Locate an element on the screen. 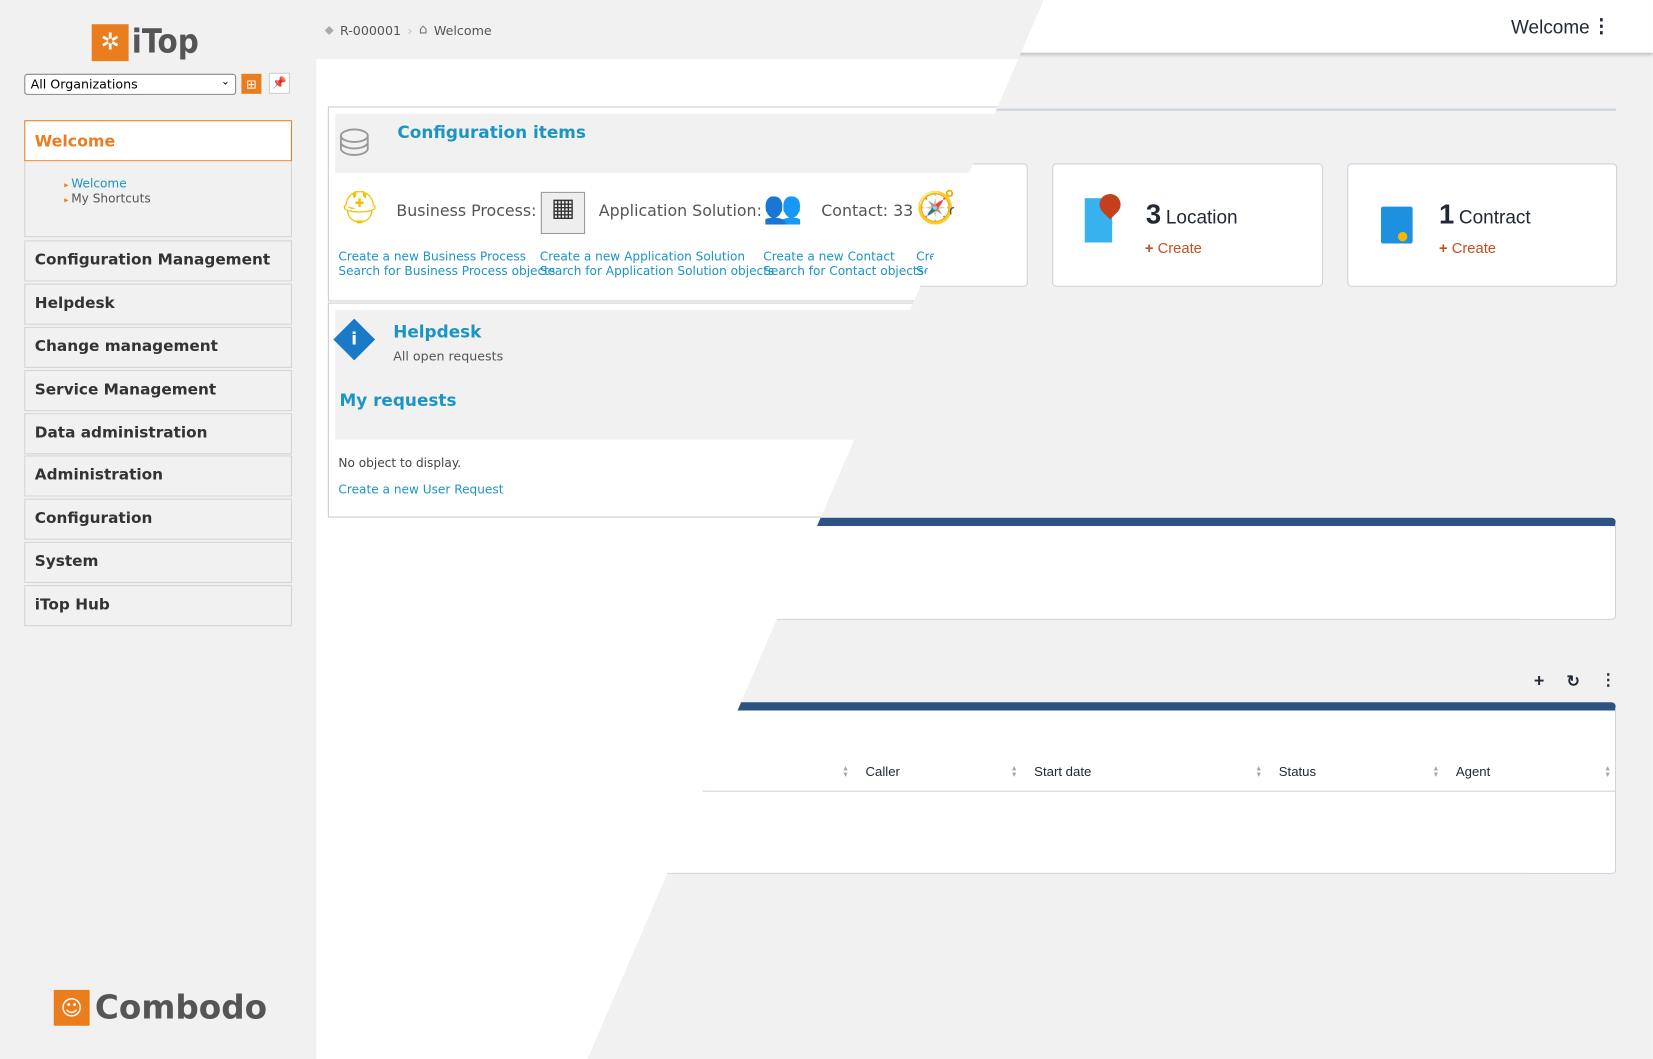 The height and width of the screenshot is (1059, 1653). column-start-date: Start date is located at coordinates (1062, 771).